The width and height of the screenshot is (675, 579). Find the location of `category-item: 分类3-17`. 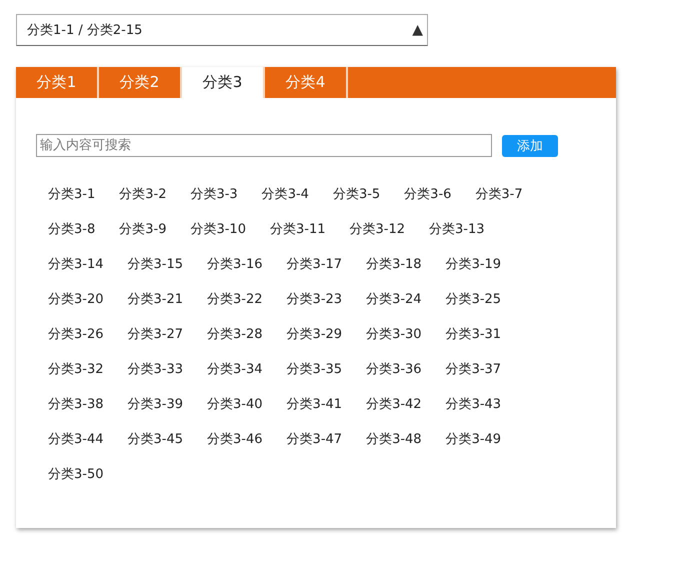

category-item: 分类3-17 is located at coordinates (314, 264).